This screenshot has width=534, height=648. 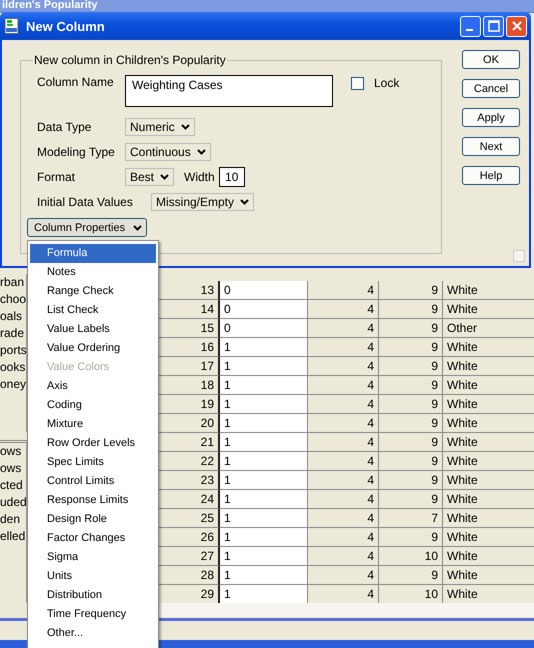 I want to click on menu-item: Response Limits, so click(x=93, y=500).